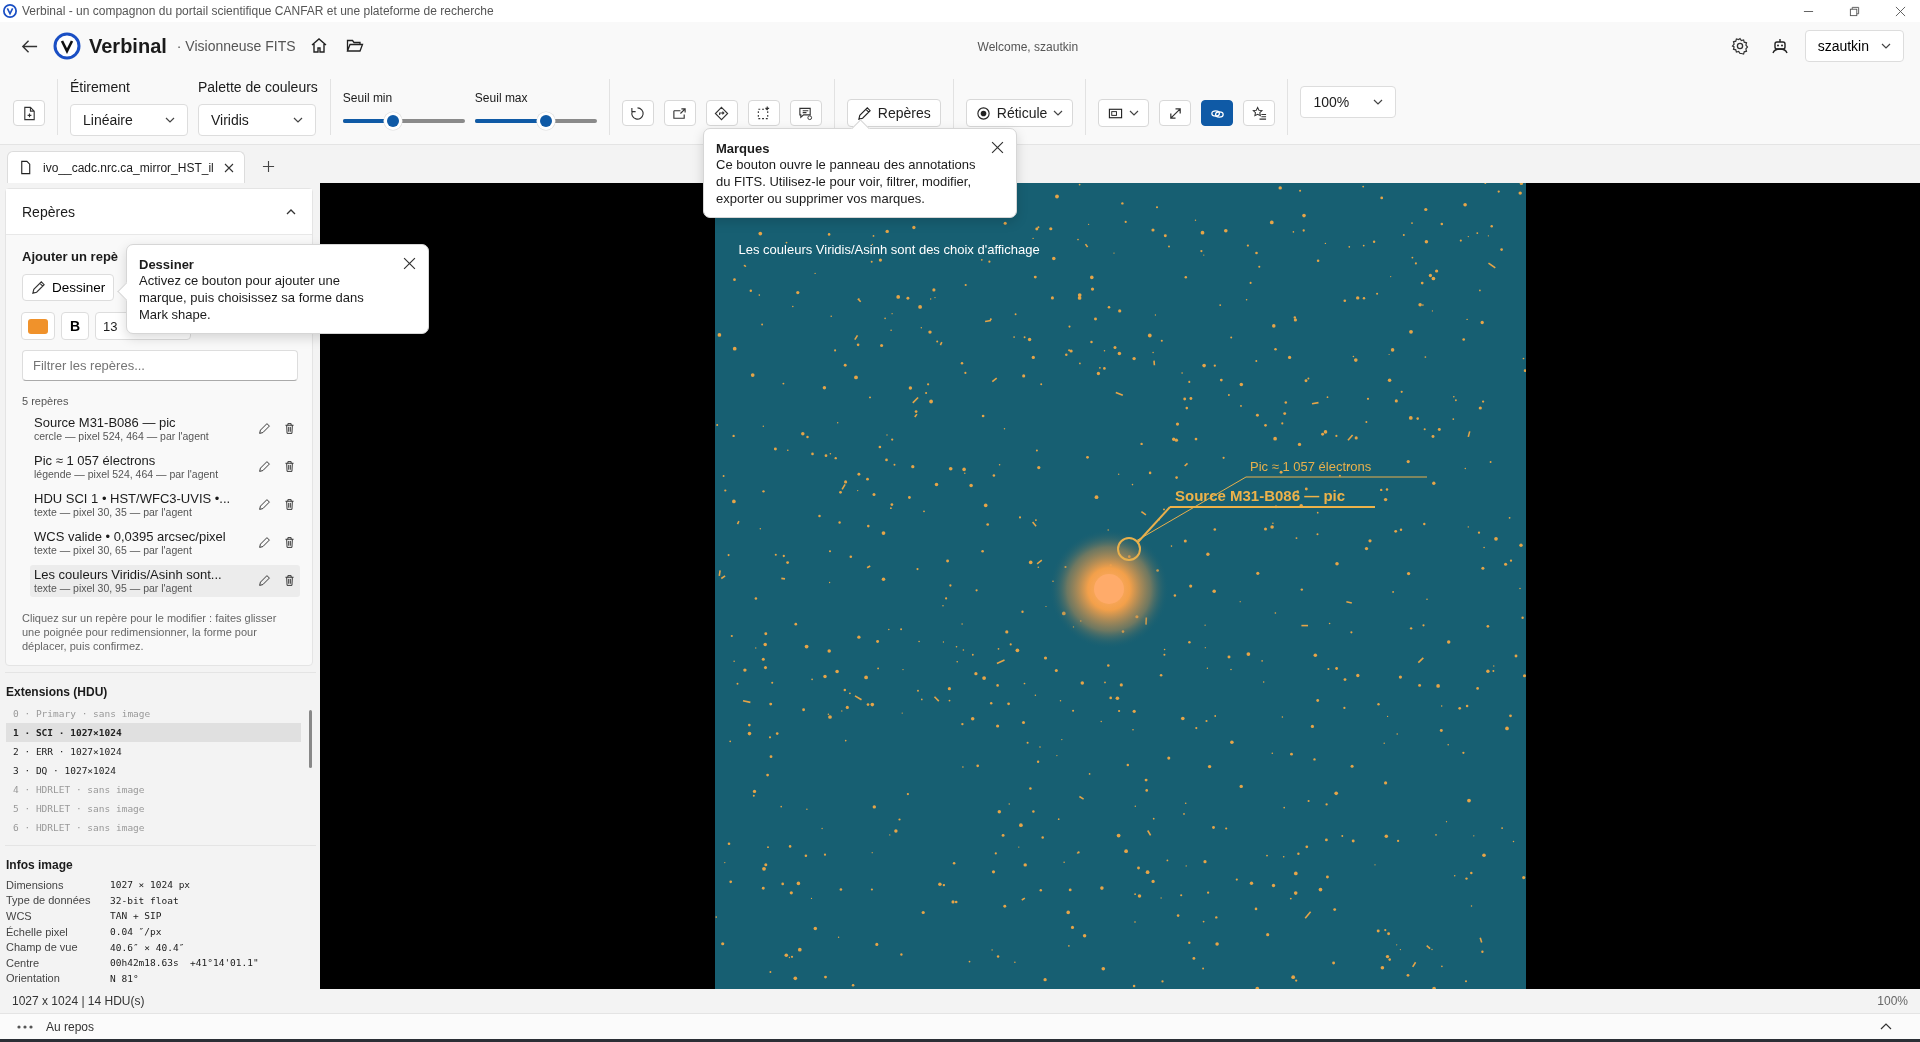  Describe the element at coordinates (501, 98) in the screenshot. I see `threshold-label: Seuil max` at that location.